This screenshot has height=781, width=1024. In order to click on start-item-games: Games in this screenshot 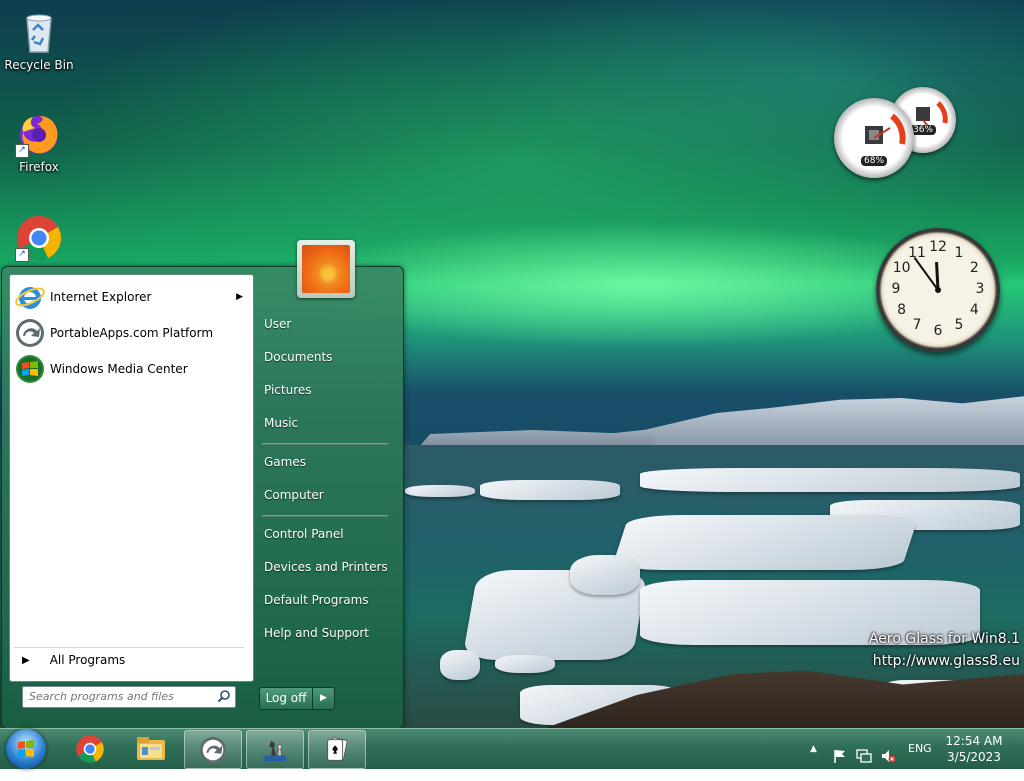, I will do `click(327, 462)`.